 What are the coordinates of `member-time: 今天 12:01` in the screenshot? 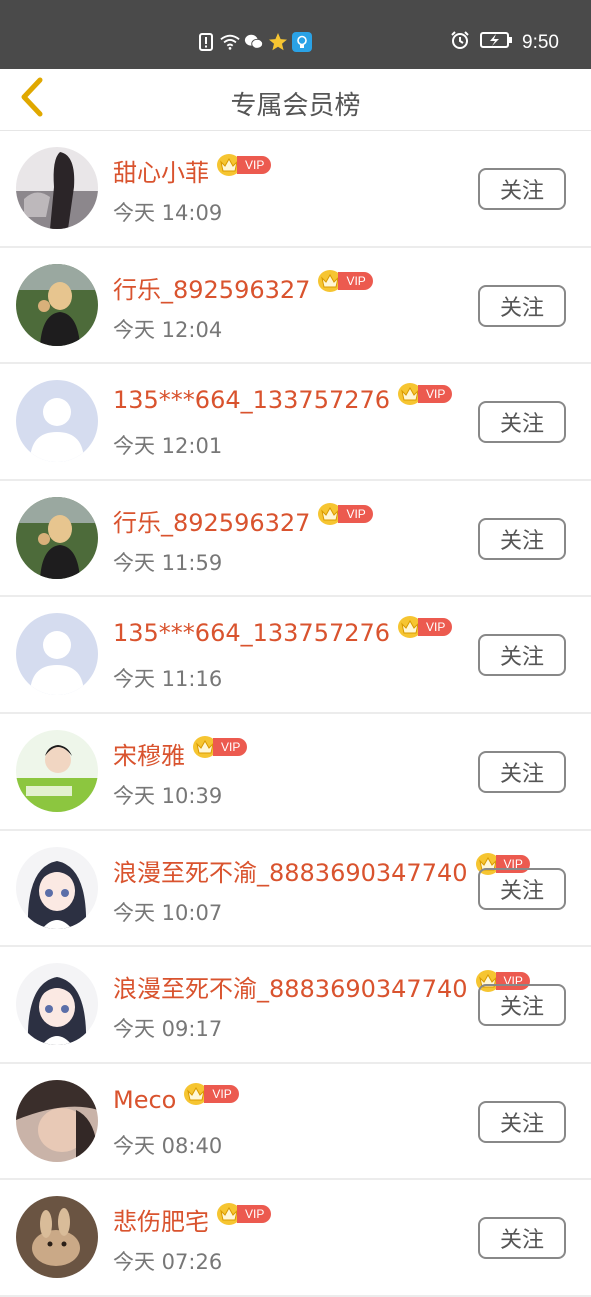 It's located at (168, 446).